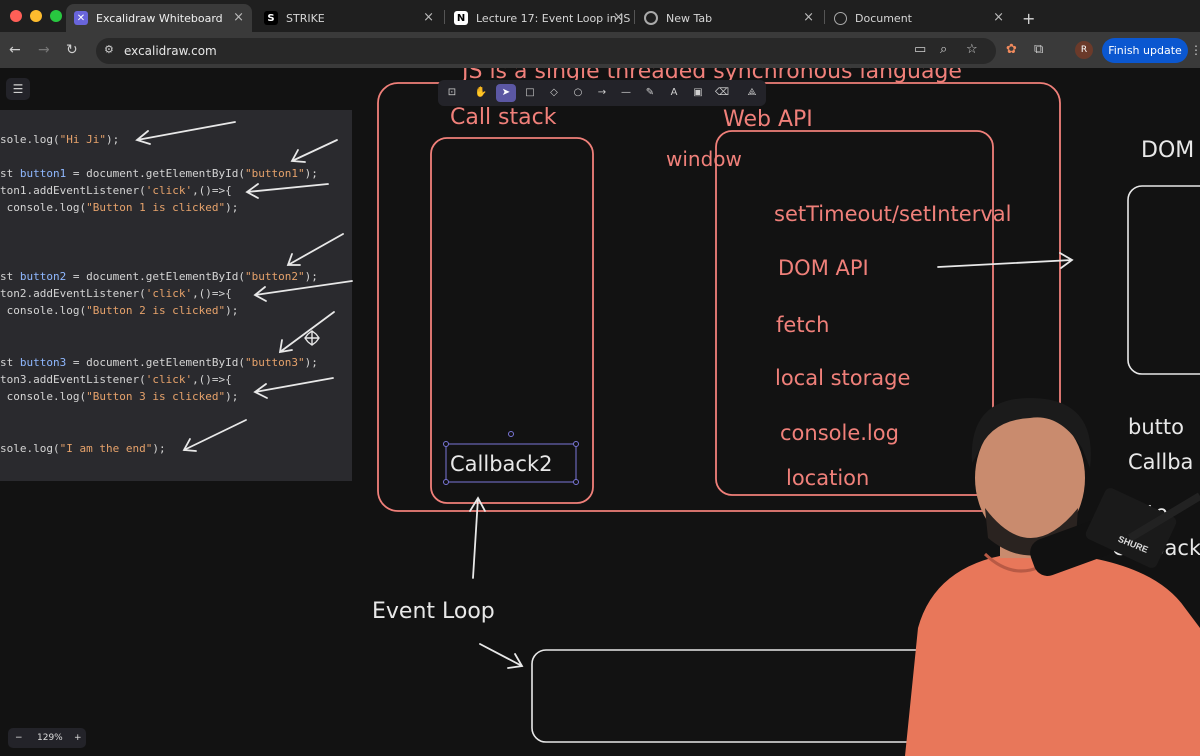  I want to click on tab-new-tab: New Tab ×, so click(729, 18).